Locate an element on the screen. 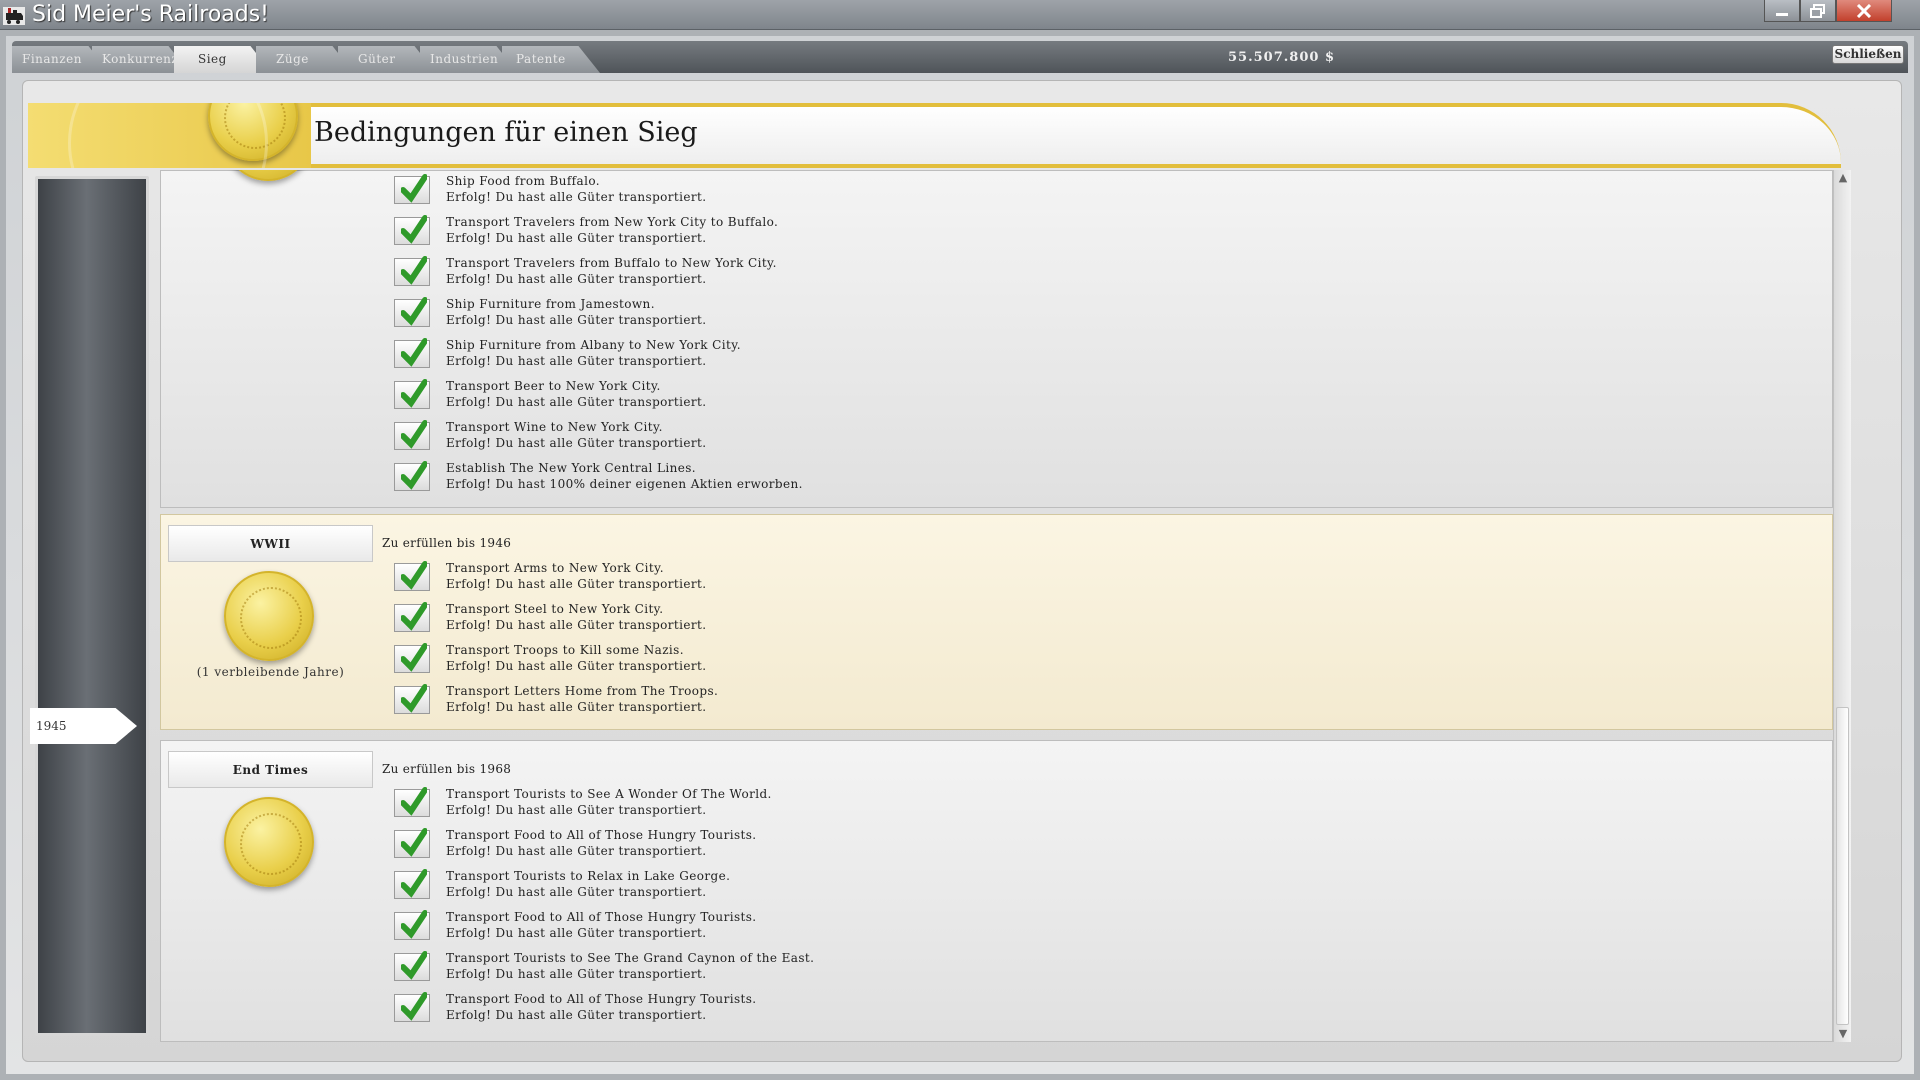  minimize-button is located at coordinates (1782, 11).